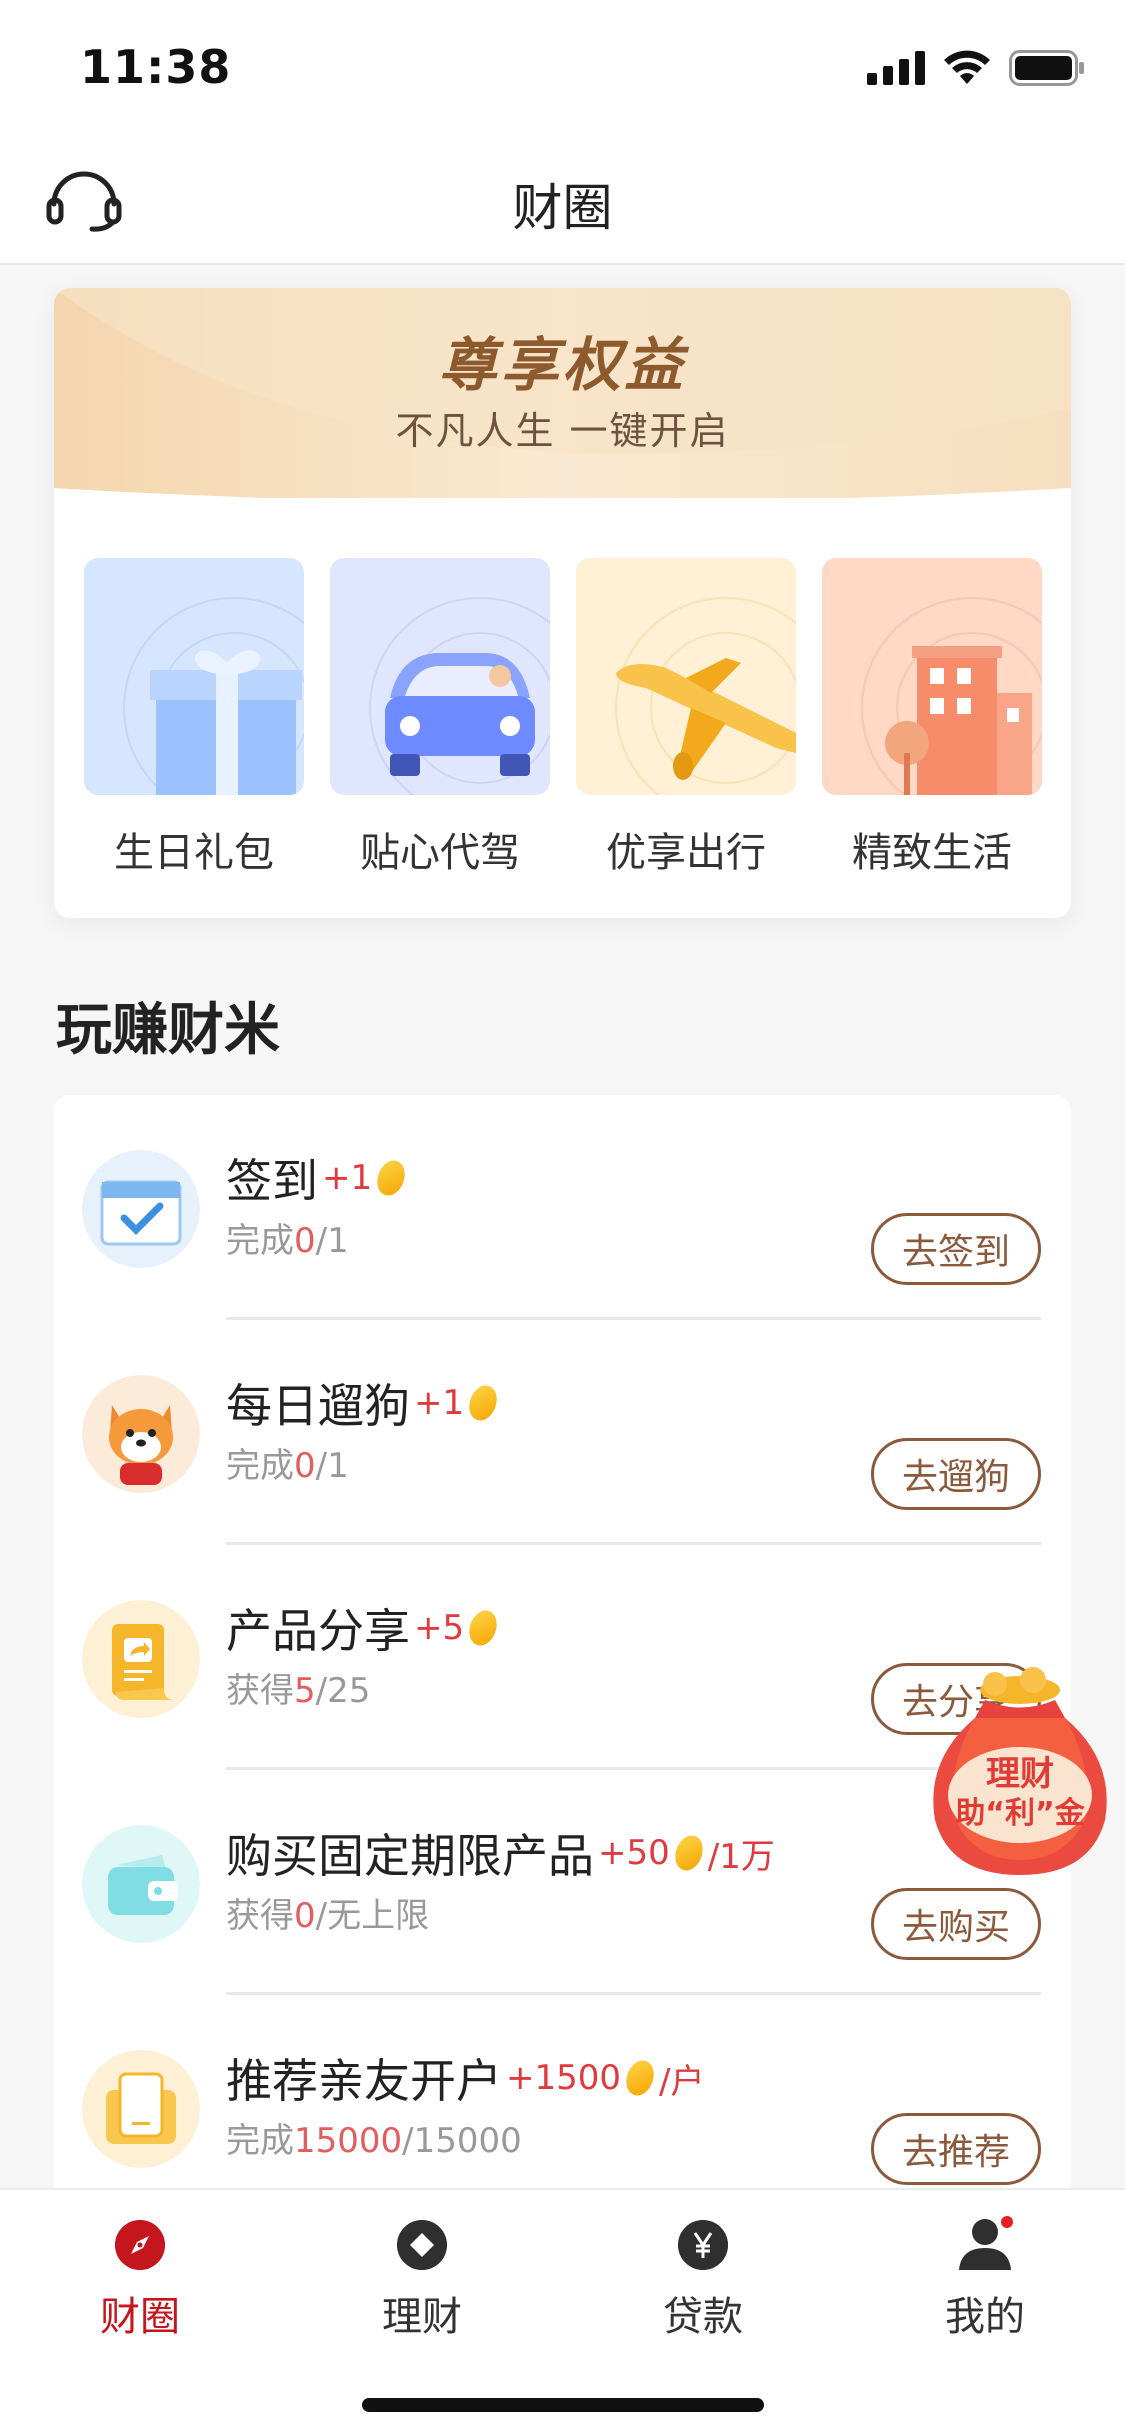 This screenshot has height=2436, width=1125. I want to click on benefits-subtitle: 不凡人生 一键开启, so click(562, 431).